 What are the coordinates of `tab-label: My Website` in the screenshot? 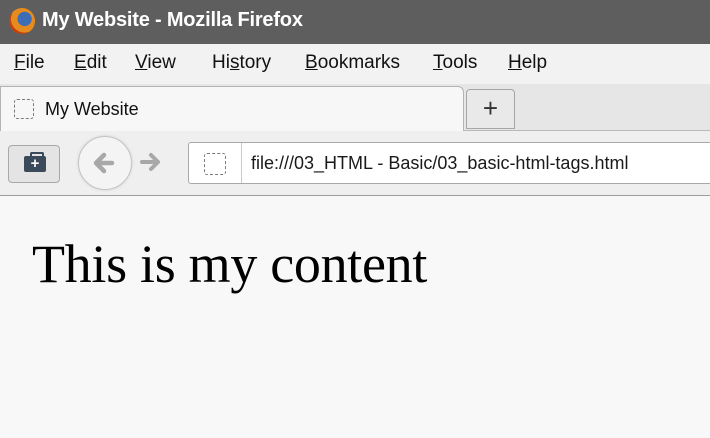 It's located at (92, 109).